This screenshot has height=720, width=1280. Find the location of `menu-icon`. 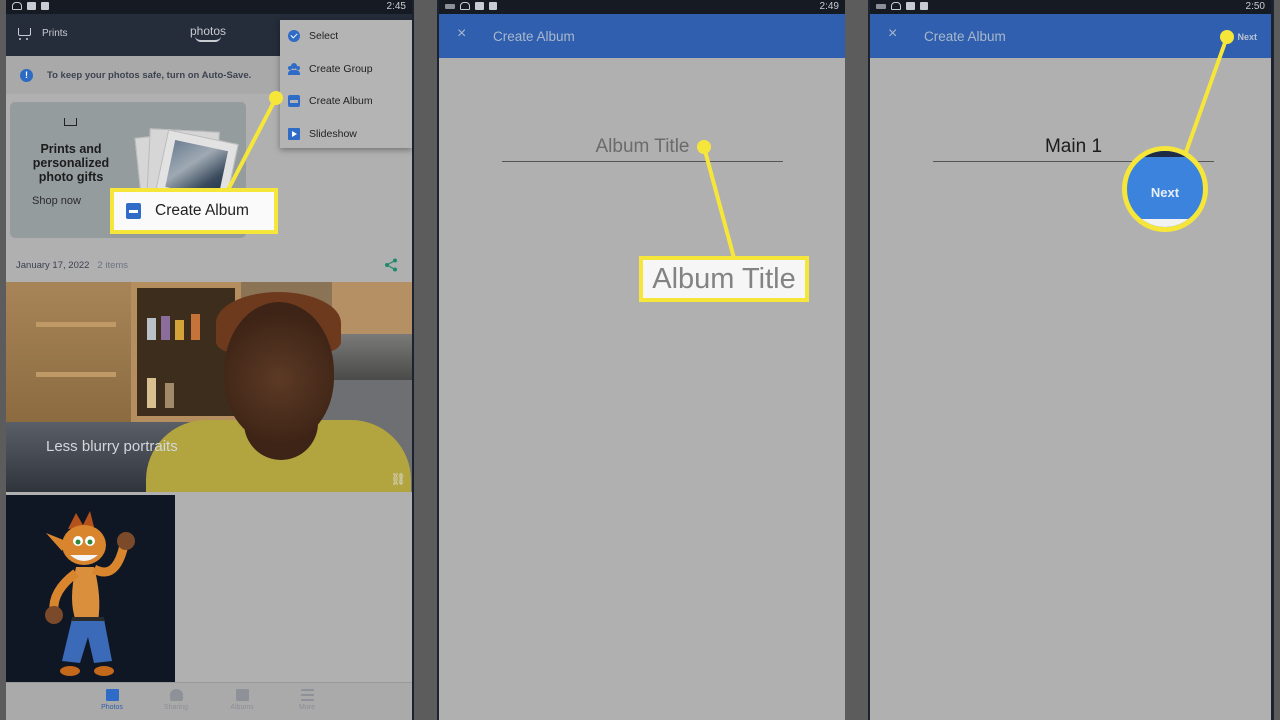

menu-icon is located at coordinates (307, 695).